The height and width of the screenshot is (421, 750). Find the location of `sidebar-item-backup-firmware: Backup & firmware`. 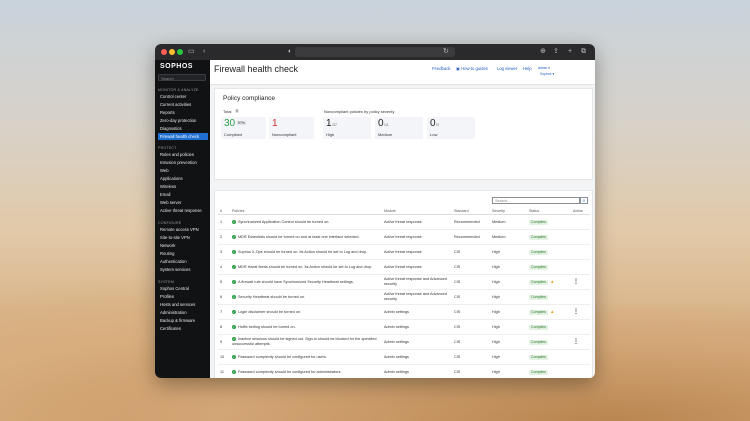

sidebar-item-backup-firmware: Backup & firmware is located at coordinates (183, 320).